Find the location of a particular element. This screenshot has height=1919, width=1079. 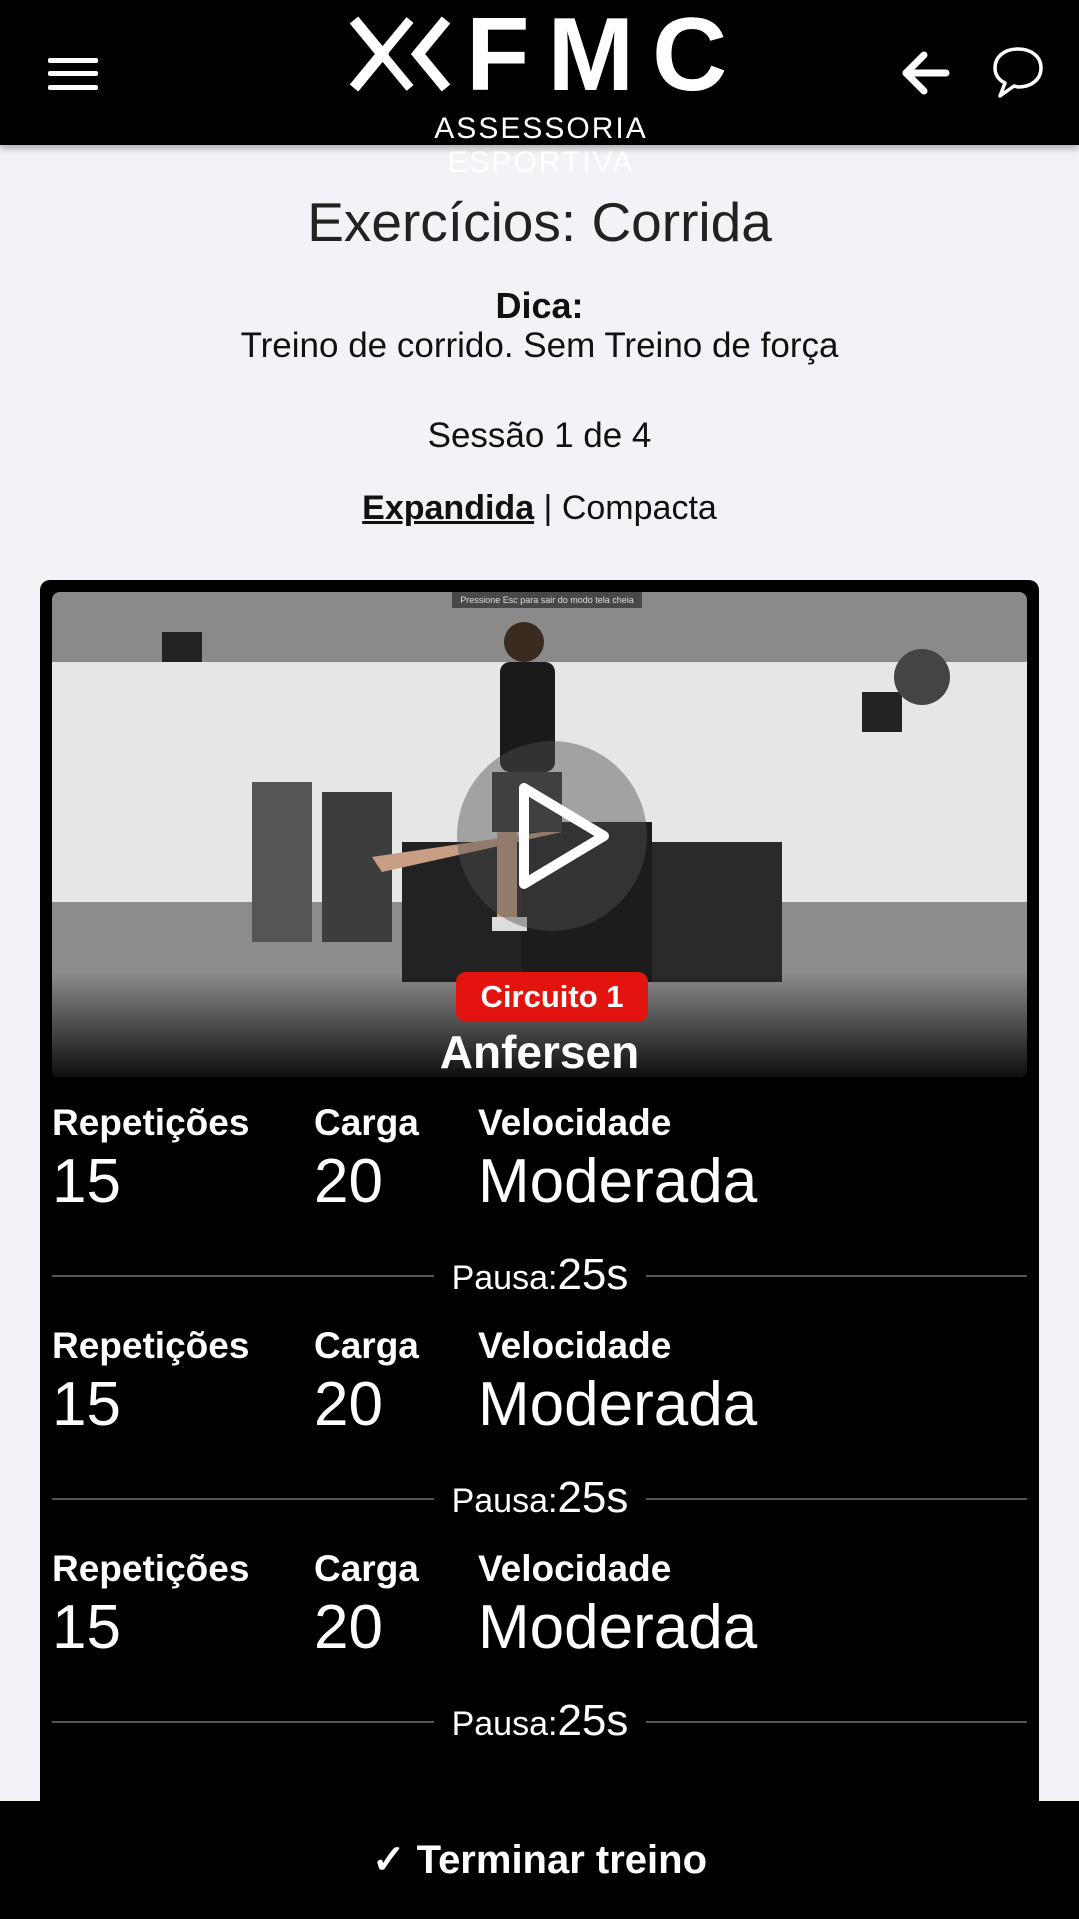

tip-label: Dica: is located at coordinates (539, 305).